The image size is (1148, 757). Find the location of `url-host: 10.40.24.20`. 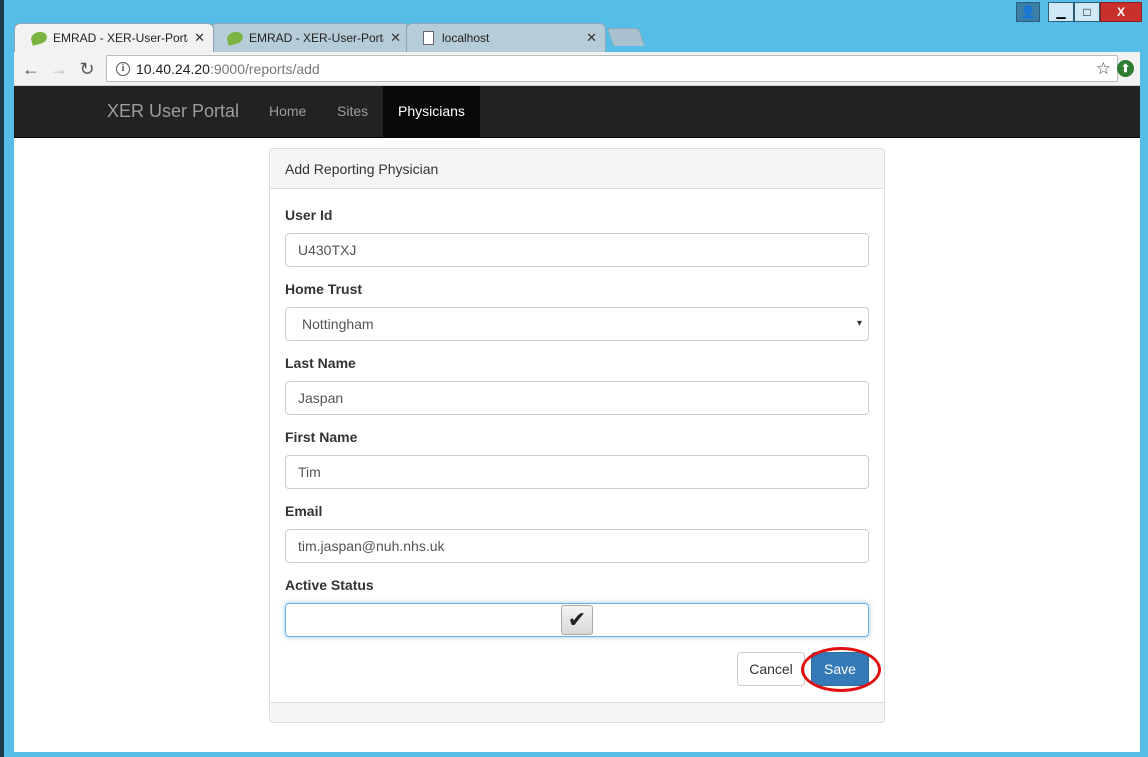

url-host: 10.40.24.20 is located at coordinates (173, 68).